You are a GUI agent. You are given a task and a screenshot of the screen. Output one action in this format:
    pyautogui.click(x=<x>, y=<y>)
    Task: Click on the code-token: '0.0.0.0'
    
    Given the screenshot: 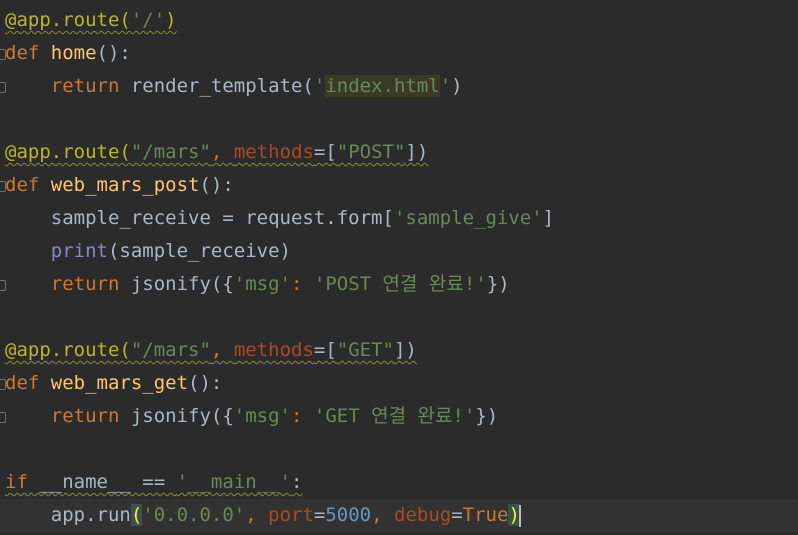 What is the action you would take?
    pyautogui.click(x=194, y=515)
    